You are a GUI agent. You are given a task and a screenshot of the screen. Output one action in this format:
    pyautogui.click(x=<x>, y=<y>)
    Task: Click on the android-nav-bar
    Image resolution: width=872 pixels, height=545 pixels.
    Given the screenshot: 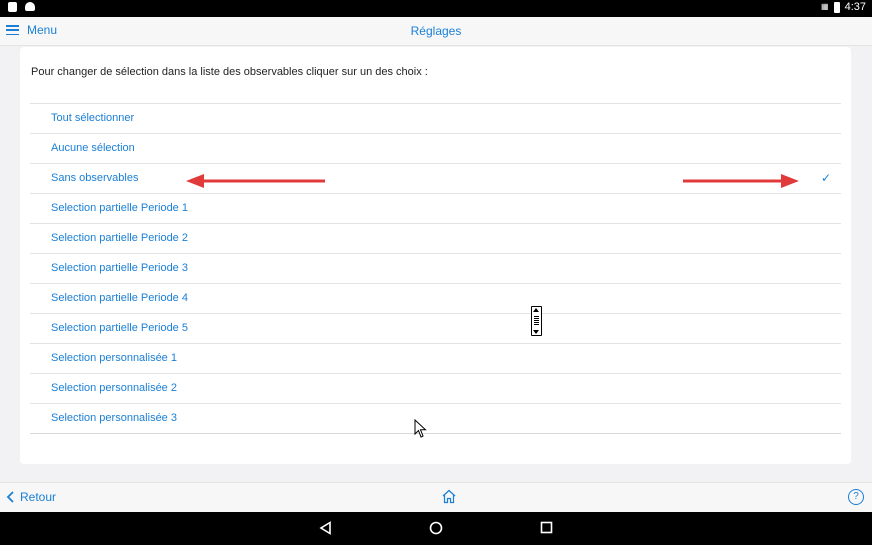 What is the action you would take?
    pyautogui.click(x=436, y=528)
    